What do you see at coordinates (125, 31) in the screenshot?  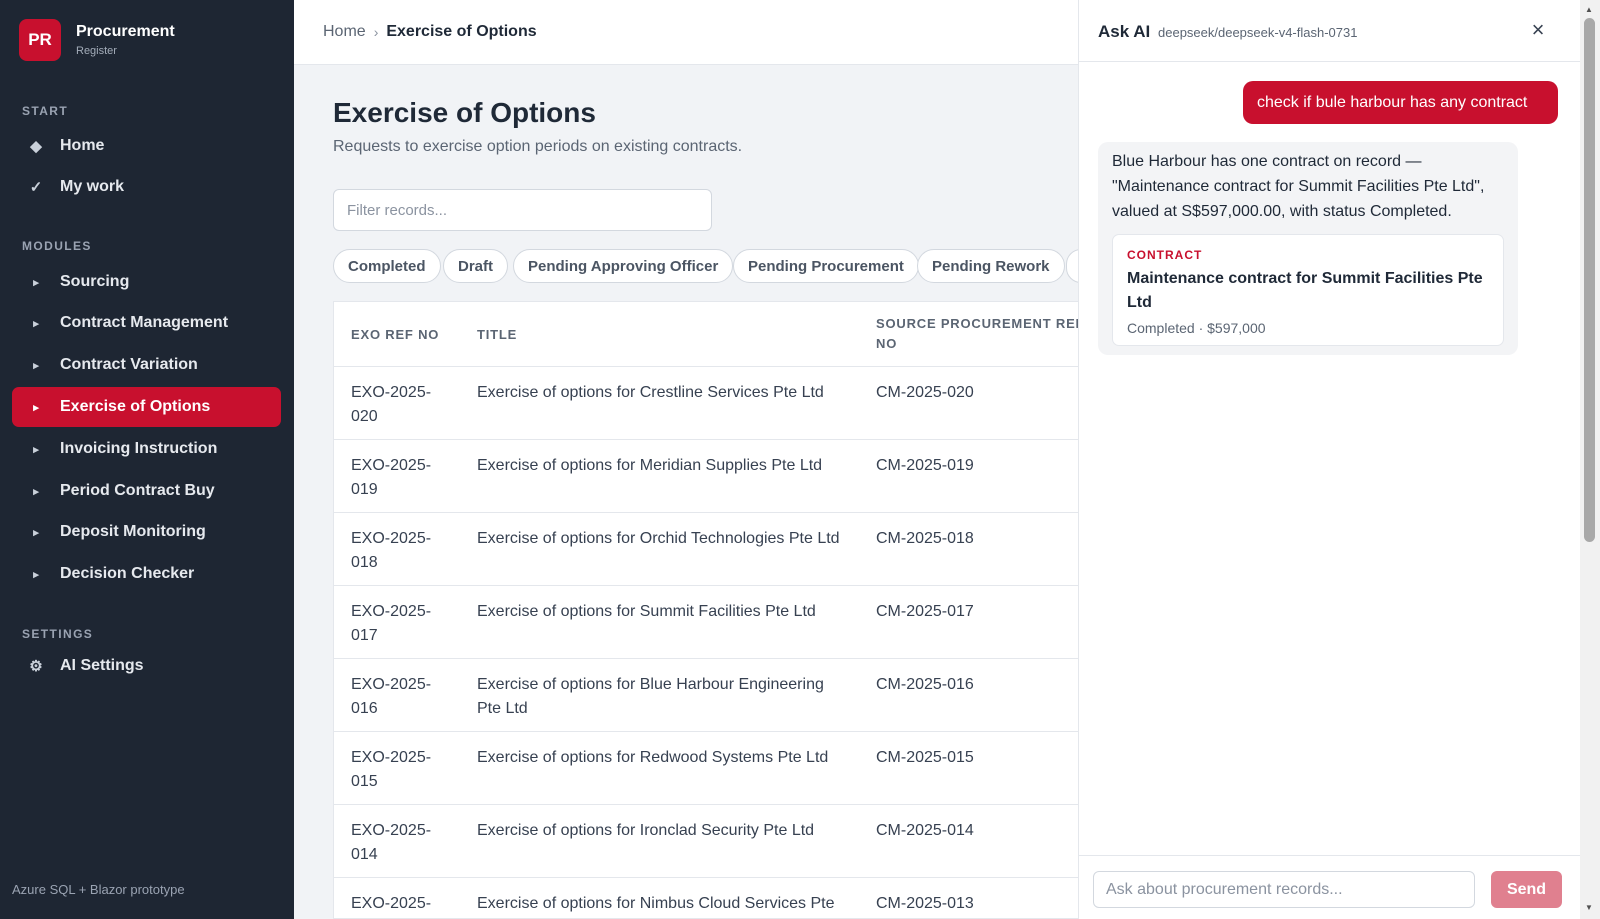 I see `brand-name: Procurement` at bounding box center [125, 31].